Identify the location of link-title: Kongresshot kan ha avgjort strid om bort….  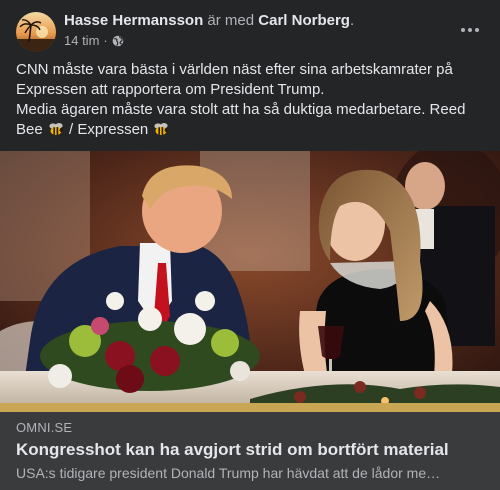
(251, 449).